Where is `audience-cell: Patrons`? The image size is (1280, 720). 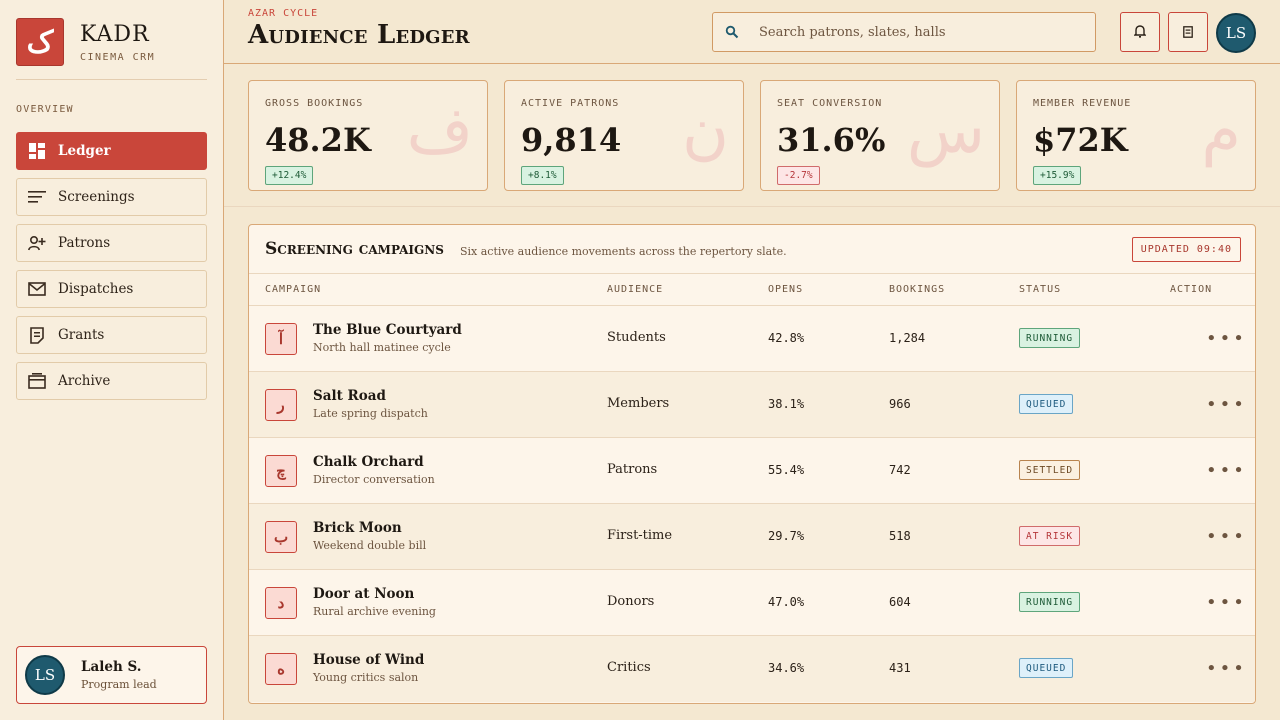 audience-cell: Patrons is located at coordinates (632, 469).